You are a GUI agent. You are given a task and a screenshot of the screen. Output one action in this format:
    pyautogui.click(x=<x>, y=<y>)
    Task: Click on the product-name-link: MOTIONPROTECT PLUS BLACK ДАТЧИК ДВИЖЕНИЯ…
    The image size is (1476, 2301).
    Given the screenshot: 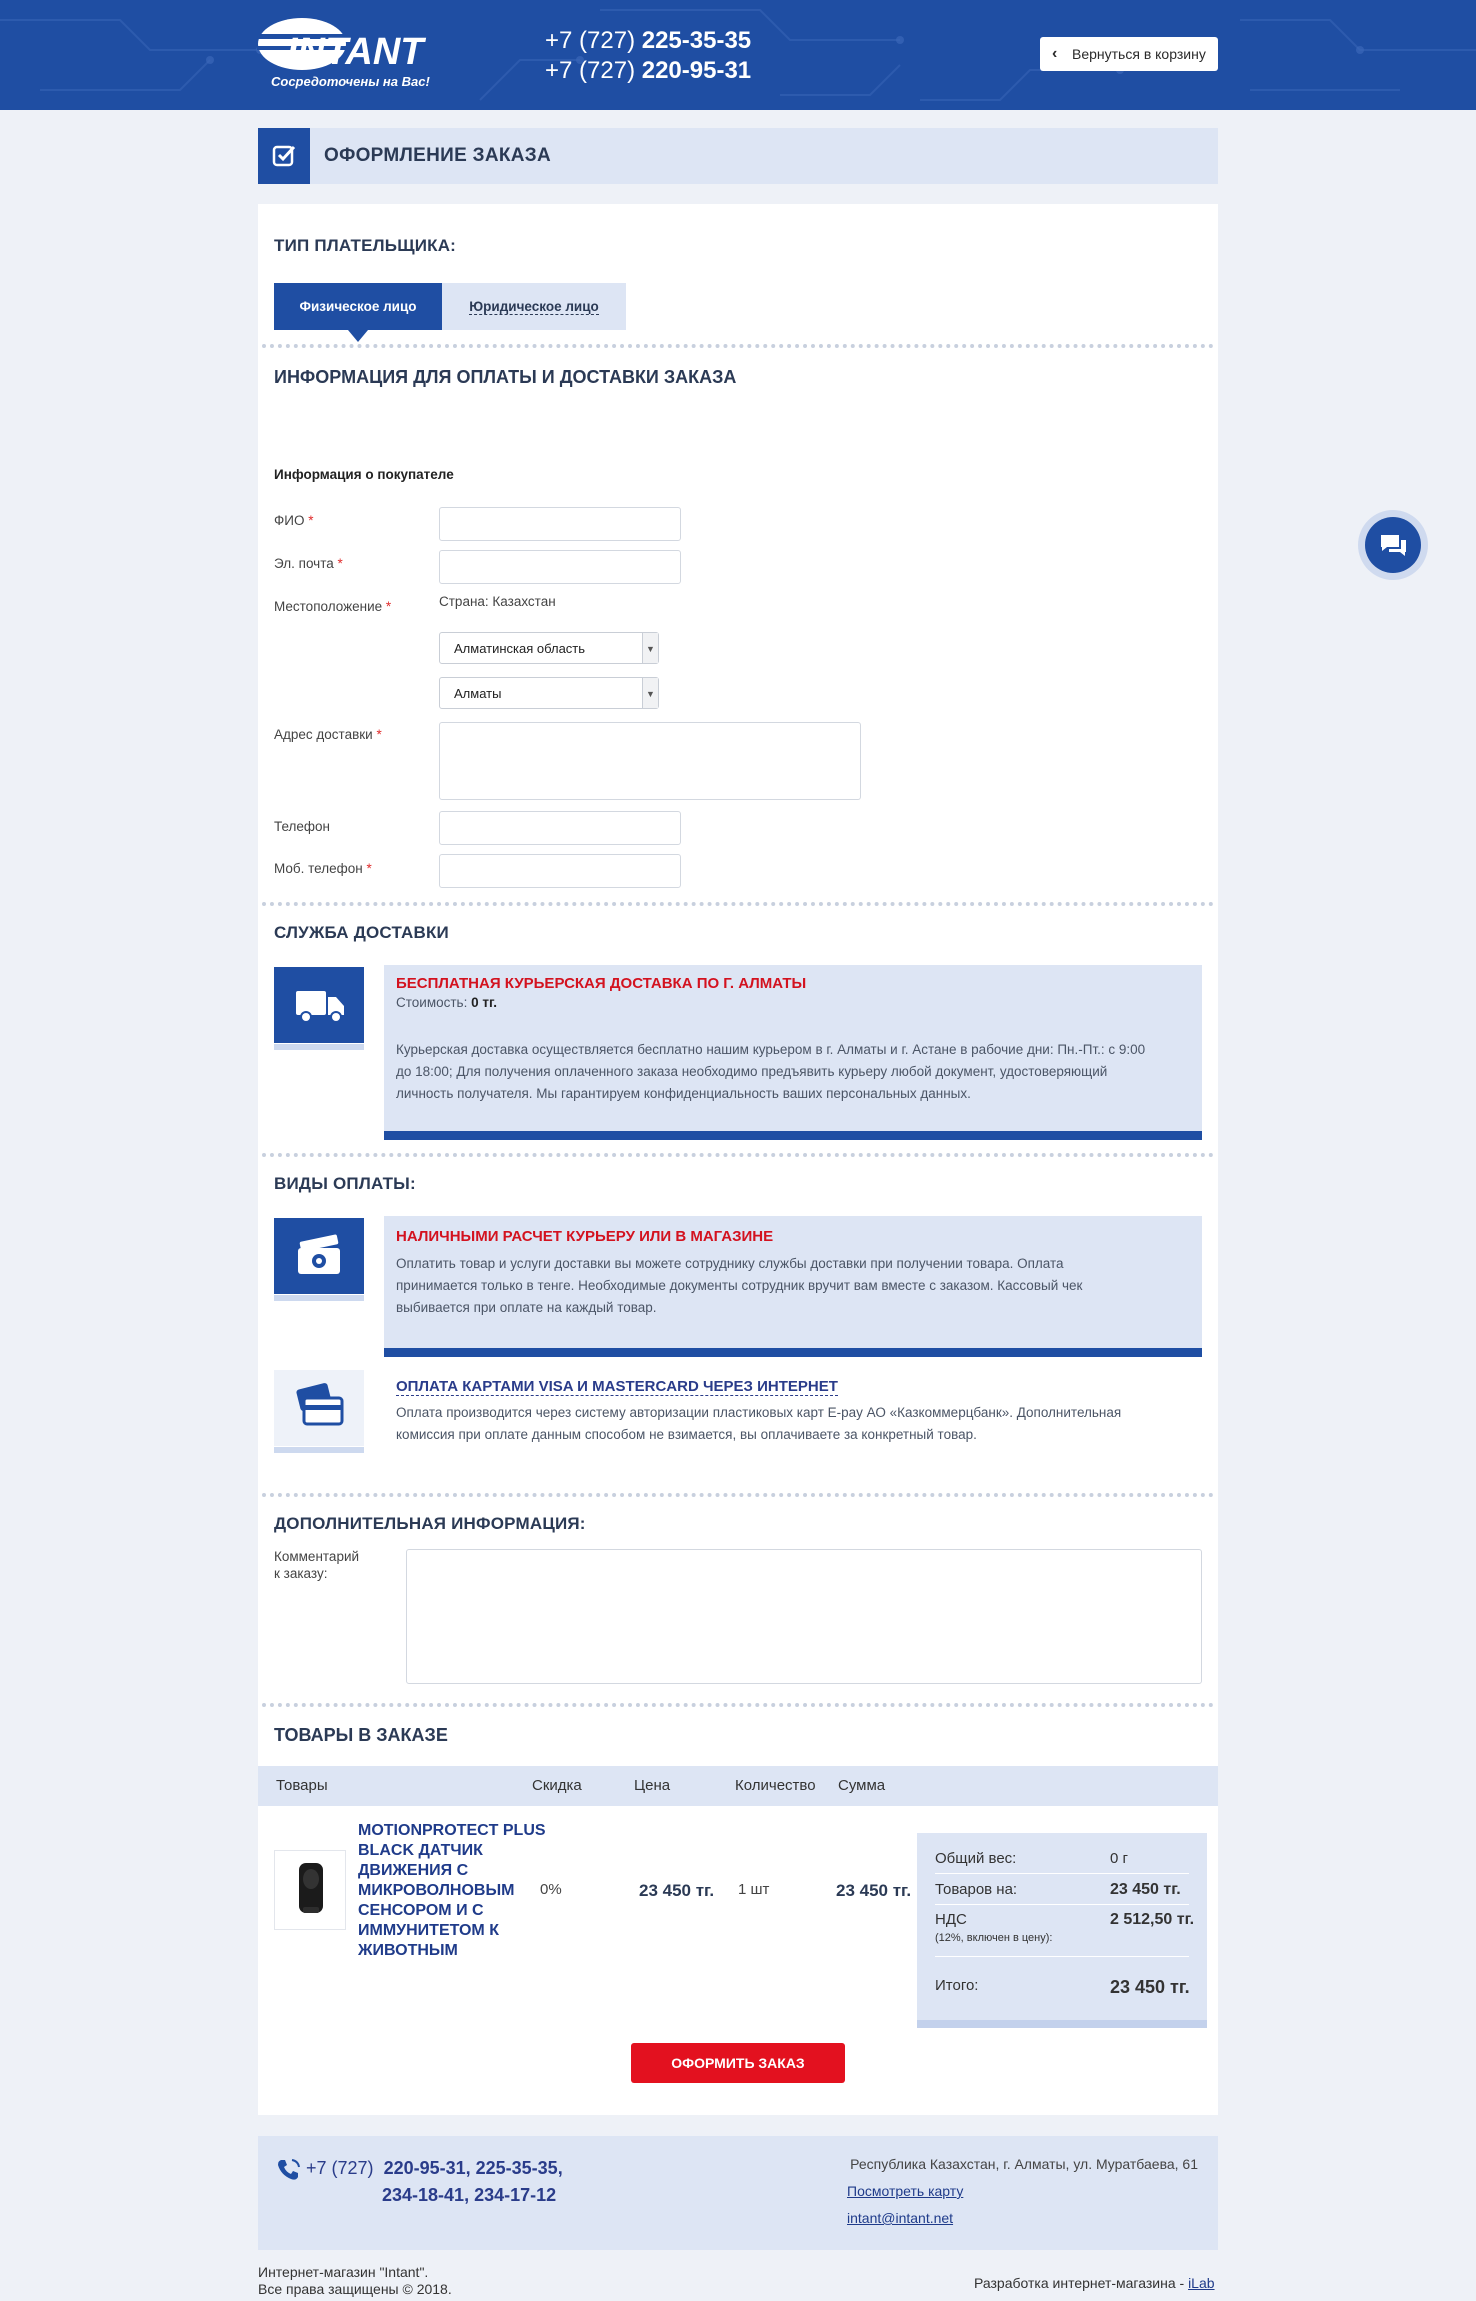 What is the action you would take?
    pyautogui.click(x=453, y=1891)
    